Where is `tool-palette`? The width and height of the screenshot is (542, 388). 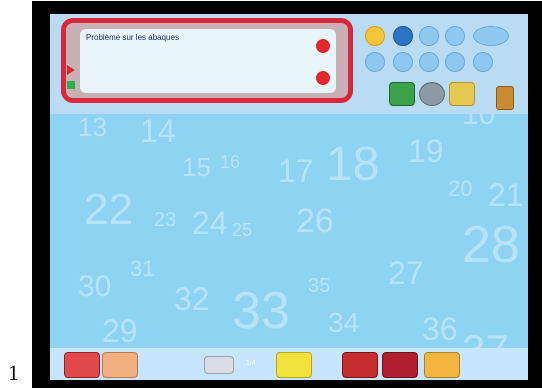 tool-palette is located at coordinates (442, 47).